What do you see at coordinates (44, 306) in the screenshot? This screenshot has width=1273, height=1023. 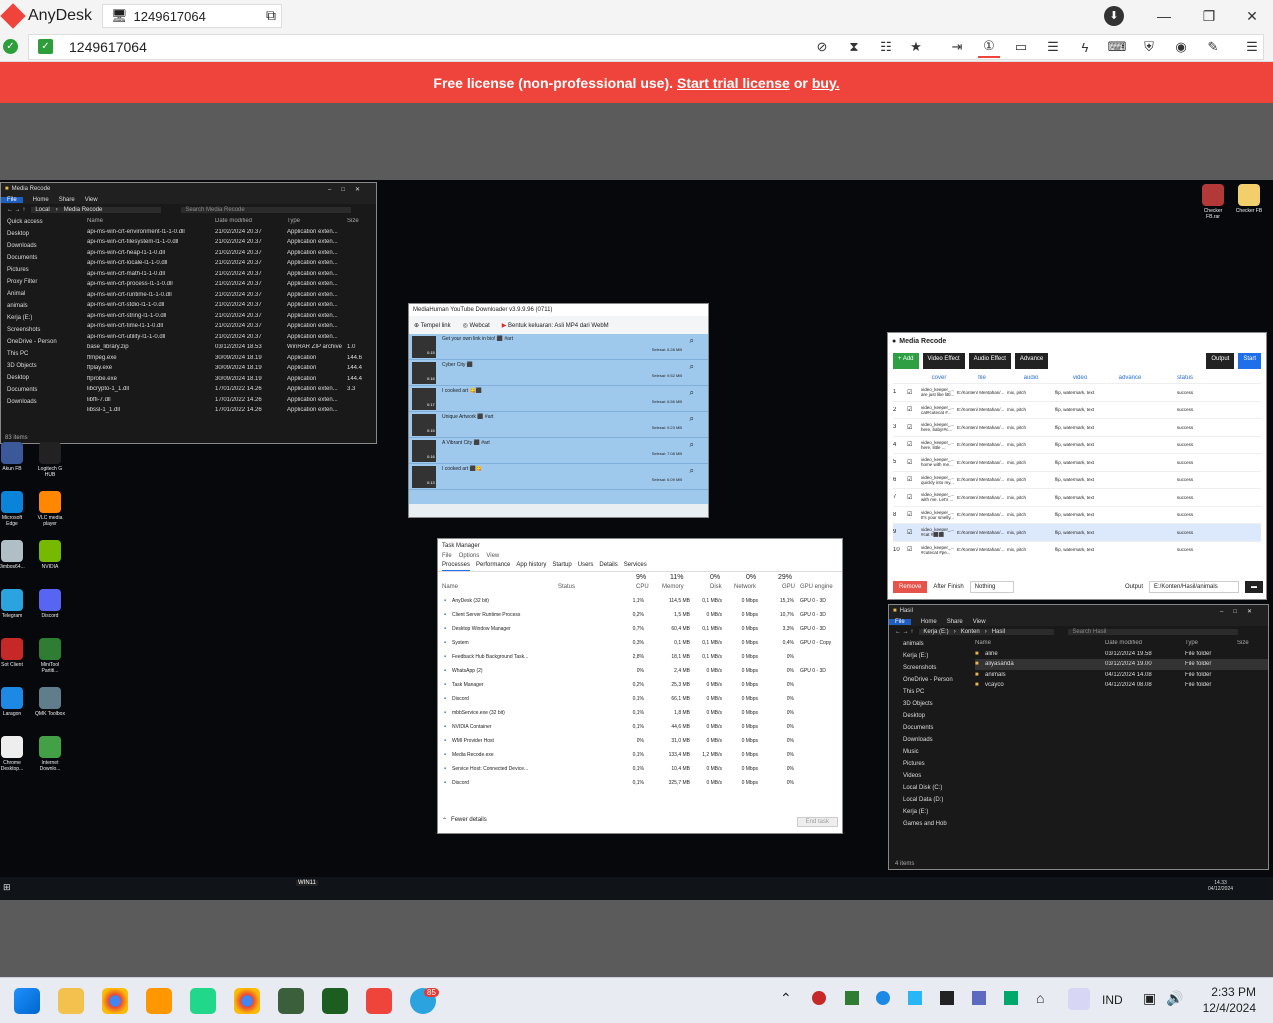 I see `nav-item: animals` at bounding box center [44, 306].